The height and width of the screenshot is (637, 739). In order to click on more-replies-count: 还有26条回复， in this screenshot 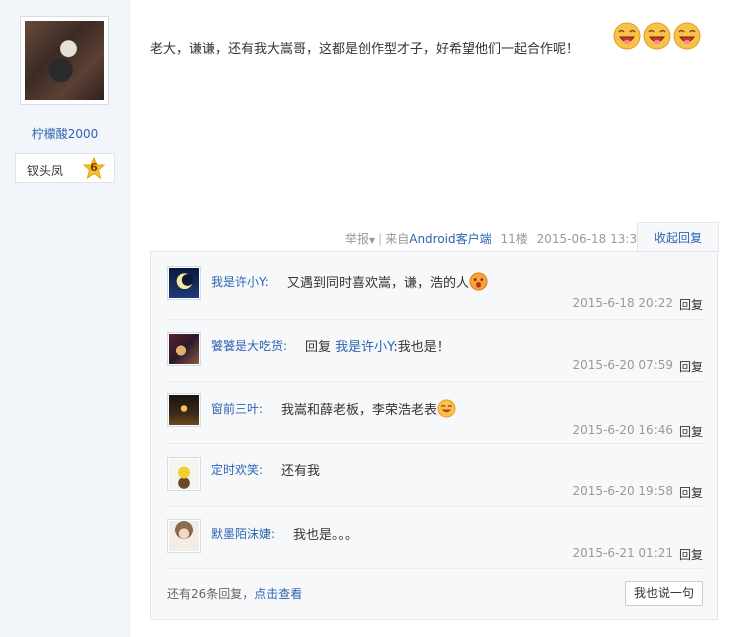, I will do `click(211, 594)`.